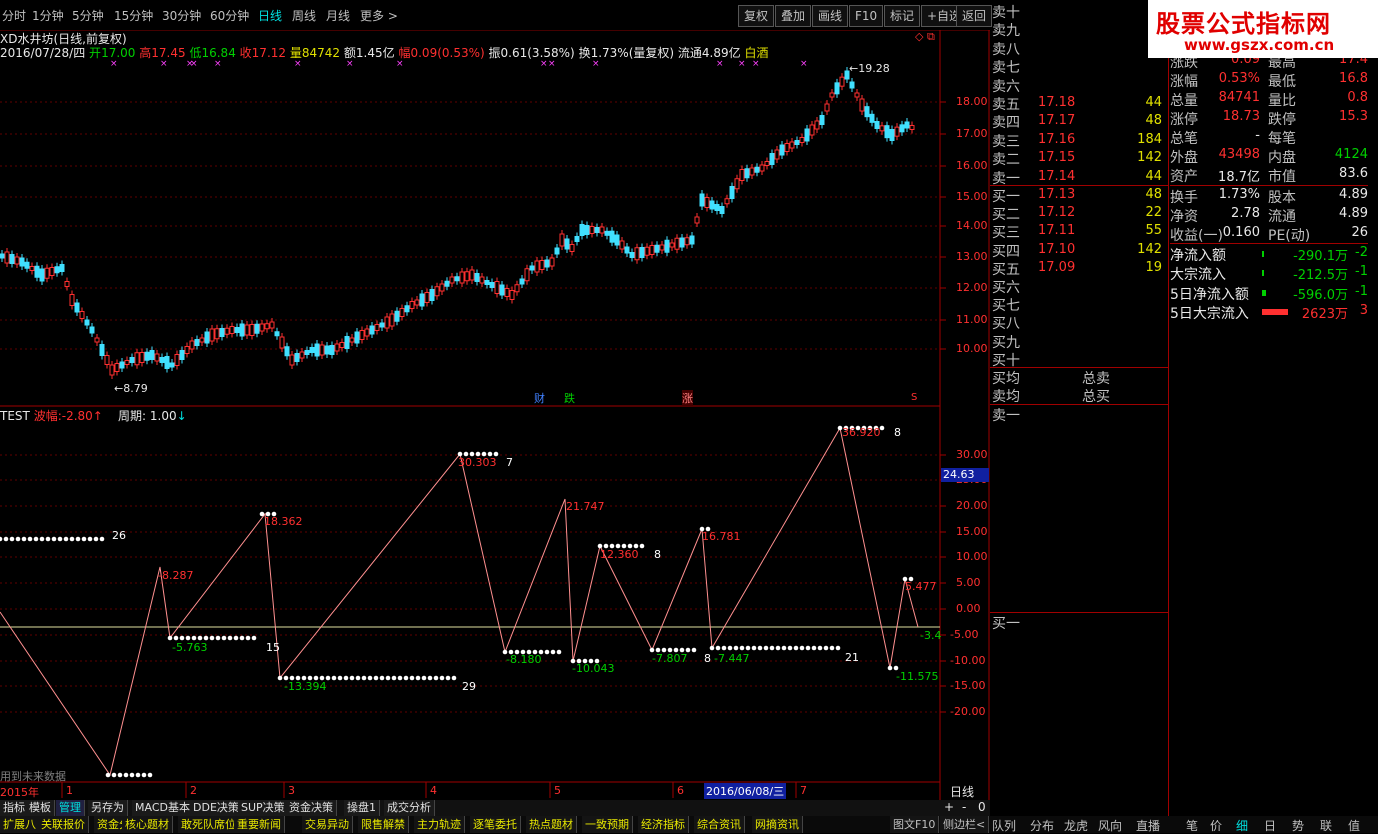  I want to click on bid-row: 买二 17.12 22, so click(1079, 213).